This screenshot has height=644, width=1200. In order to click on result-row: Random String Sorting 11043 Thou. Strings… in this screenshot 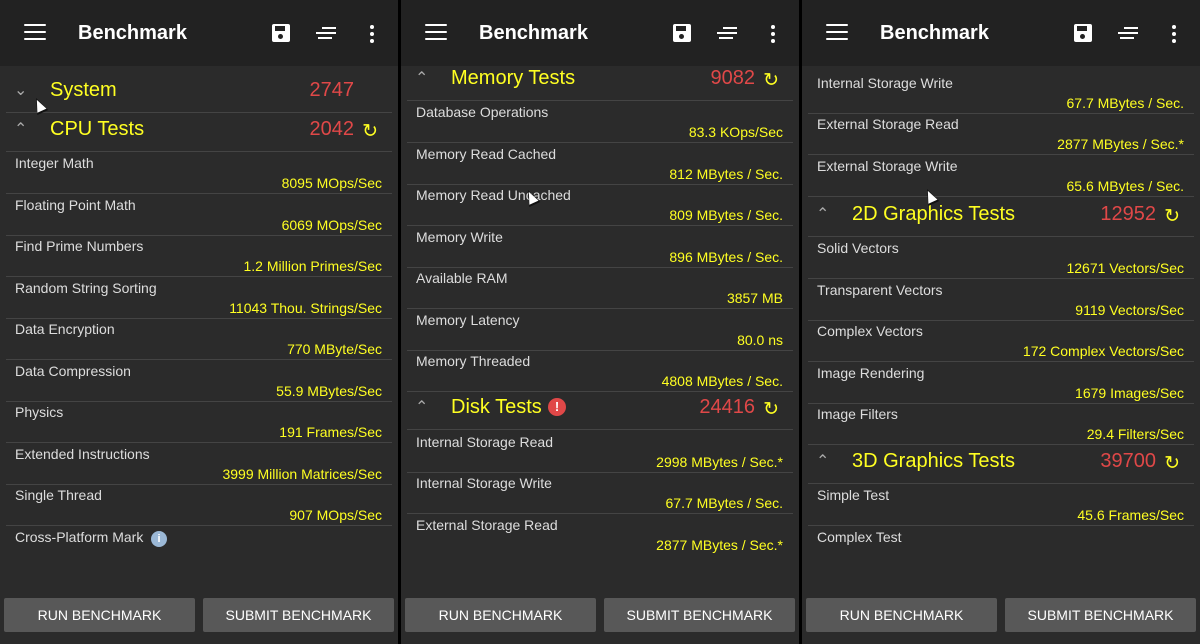, I will do `click(199, 298)`.